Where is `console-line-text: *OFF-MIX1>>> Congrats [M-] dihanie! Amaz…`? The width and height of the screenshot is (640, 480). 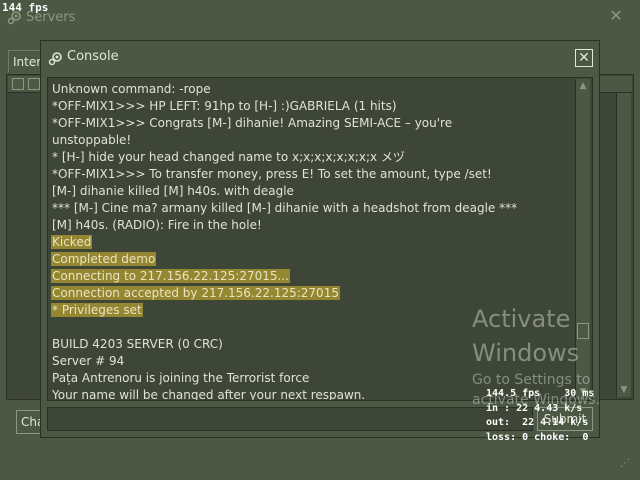
console-line-text: *OFF-MIX1>>> Congrats [M-] dihanie! Amaz… is located at coordinates (252, 123).